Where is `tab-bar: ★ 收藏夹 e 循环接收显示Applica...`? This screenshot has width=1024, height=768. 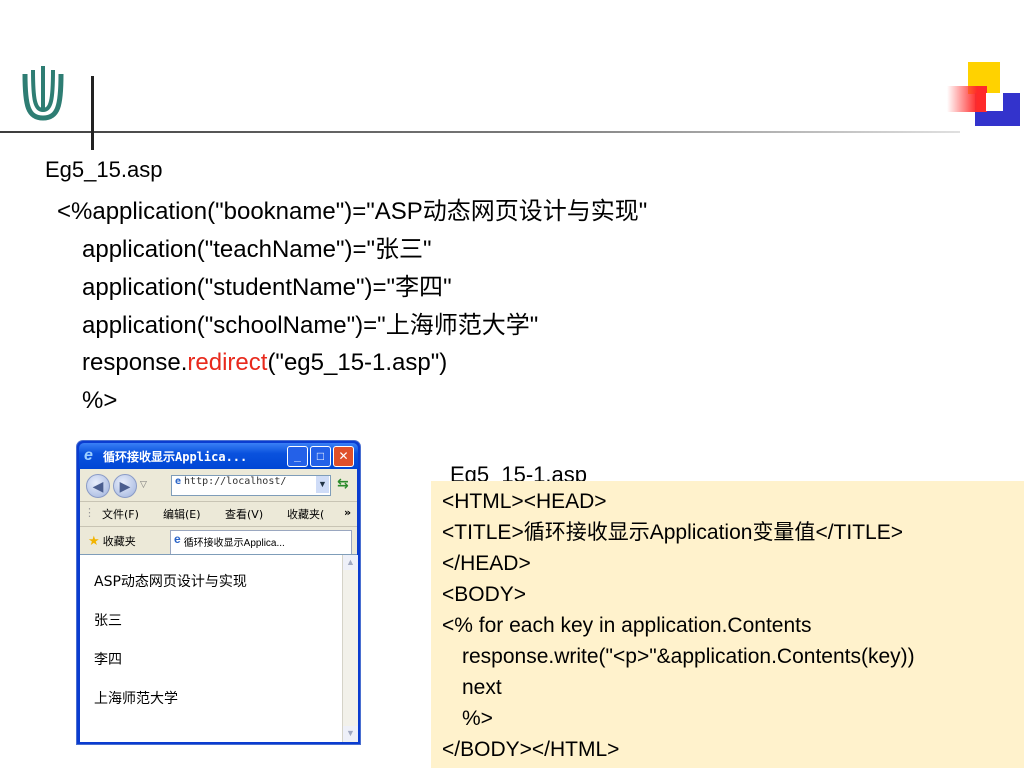 tab-bar: ★ 收藏夹 e 循环接收显示Applica... is located at coordinates (218, 540).